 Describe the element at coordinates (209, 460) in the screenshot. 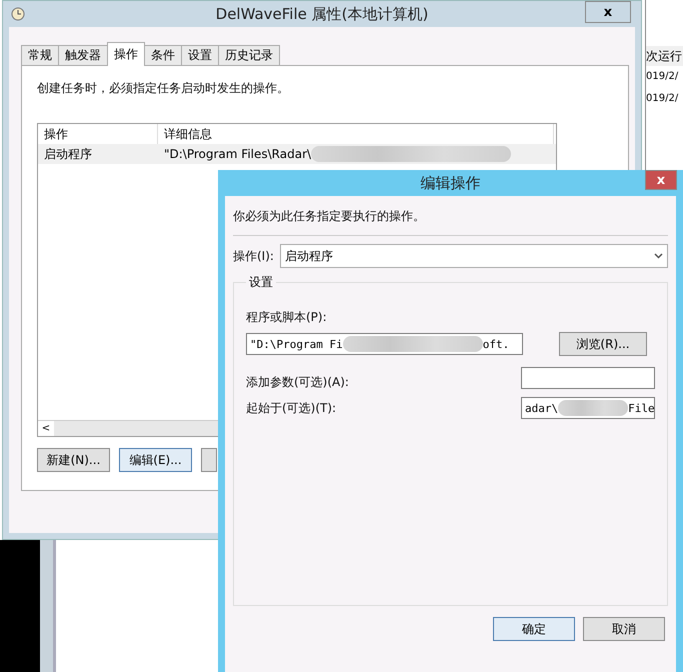

I see `action-button` at that location.